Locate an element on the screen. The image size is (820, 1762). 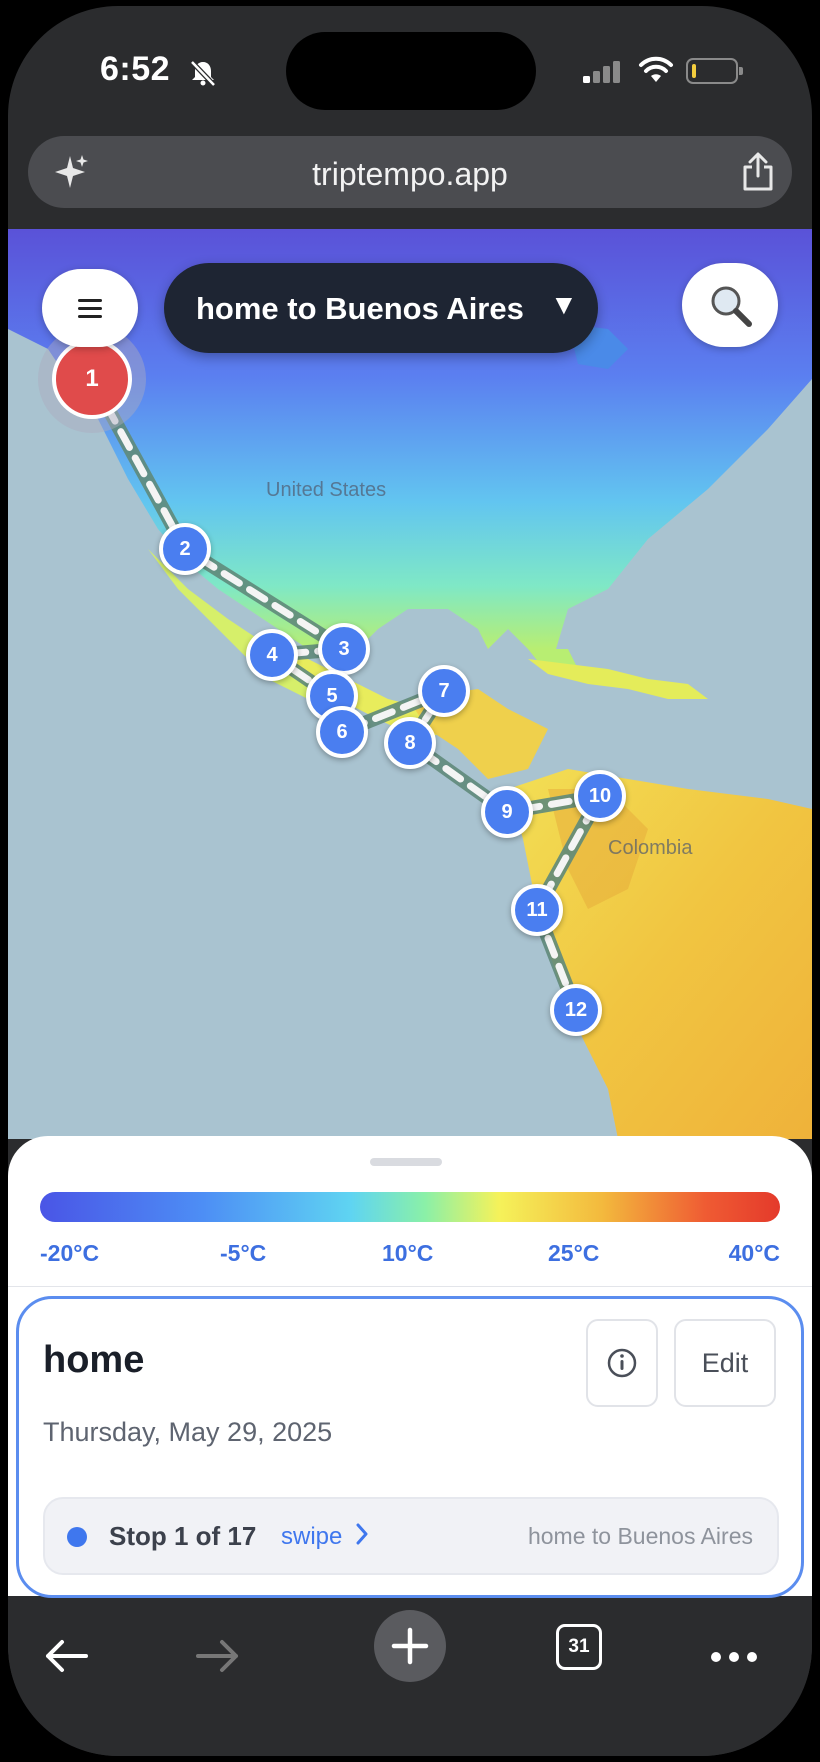
tick-label: 10°C is located at coordinates (408, 1253).